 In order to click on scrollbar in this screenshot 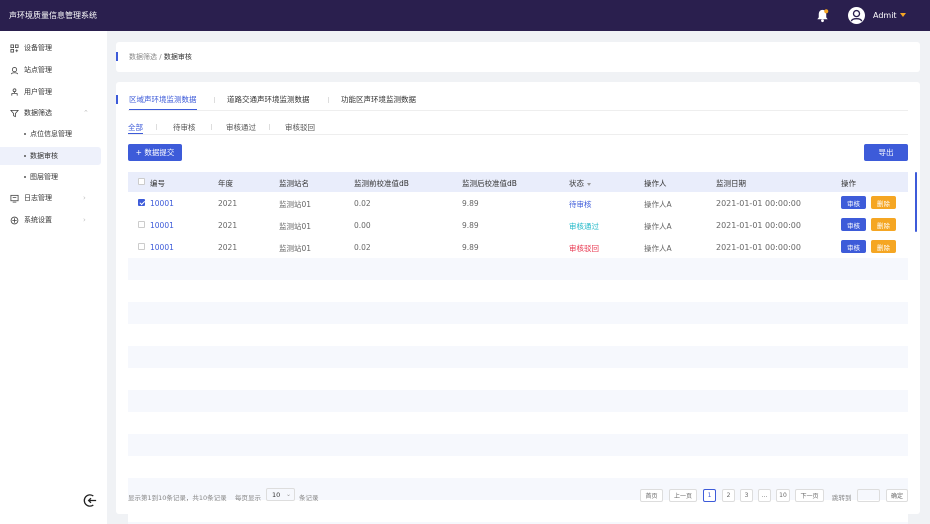, I will do `click(916, 202)`.